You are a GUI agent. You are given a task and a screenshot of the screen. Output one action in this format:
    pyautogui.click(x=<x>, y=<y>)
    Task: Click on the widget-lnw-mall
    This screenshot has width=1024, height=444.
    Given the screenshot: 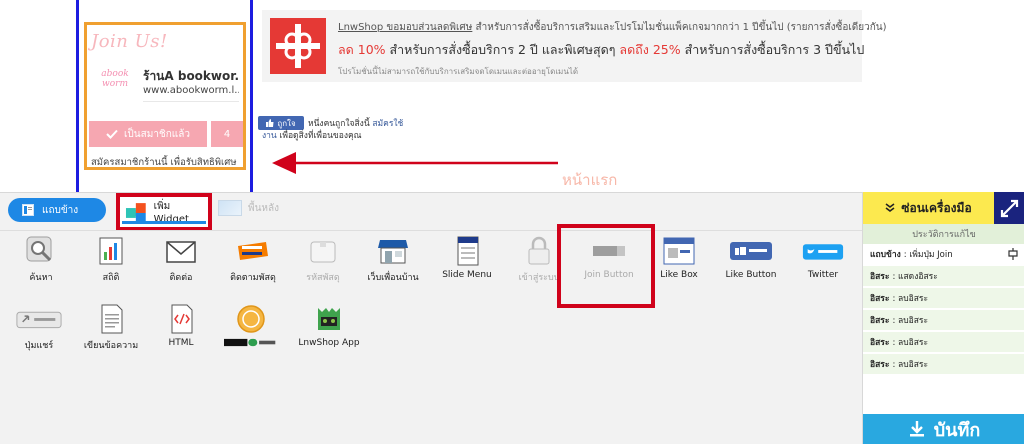 What is the action you would take?
    pyautogui.click(x=251, y=329)
    